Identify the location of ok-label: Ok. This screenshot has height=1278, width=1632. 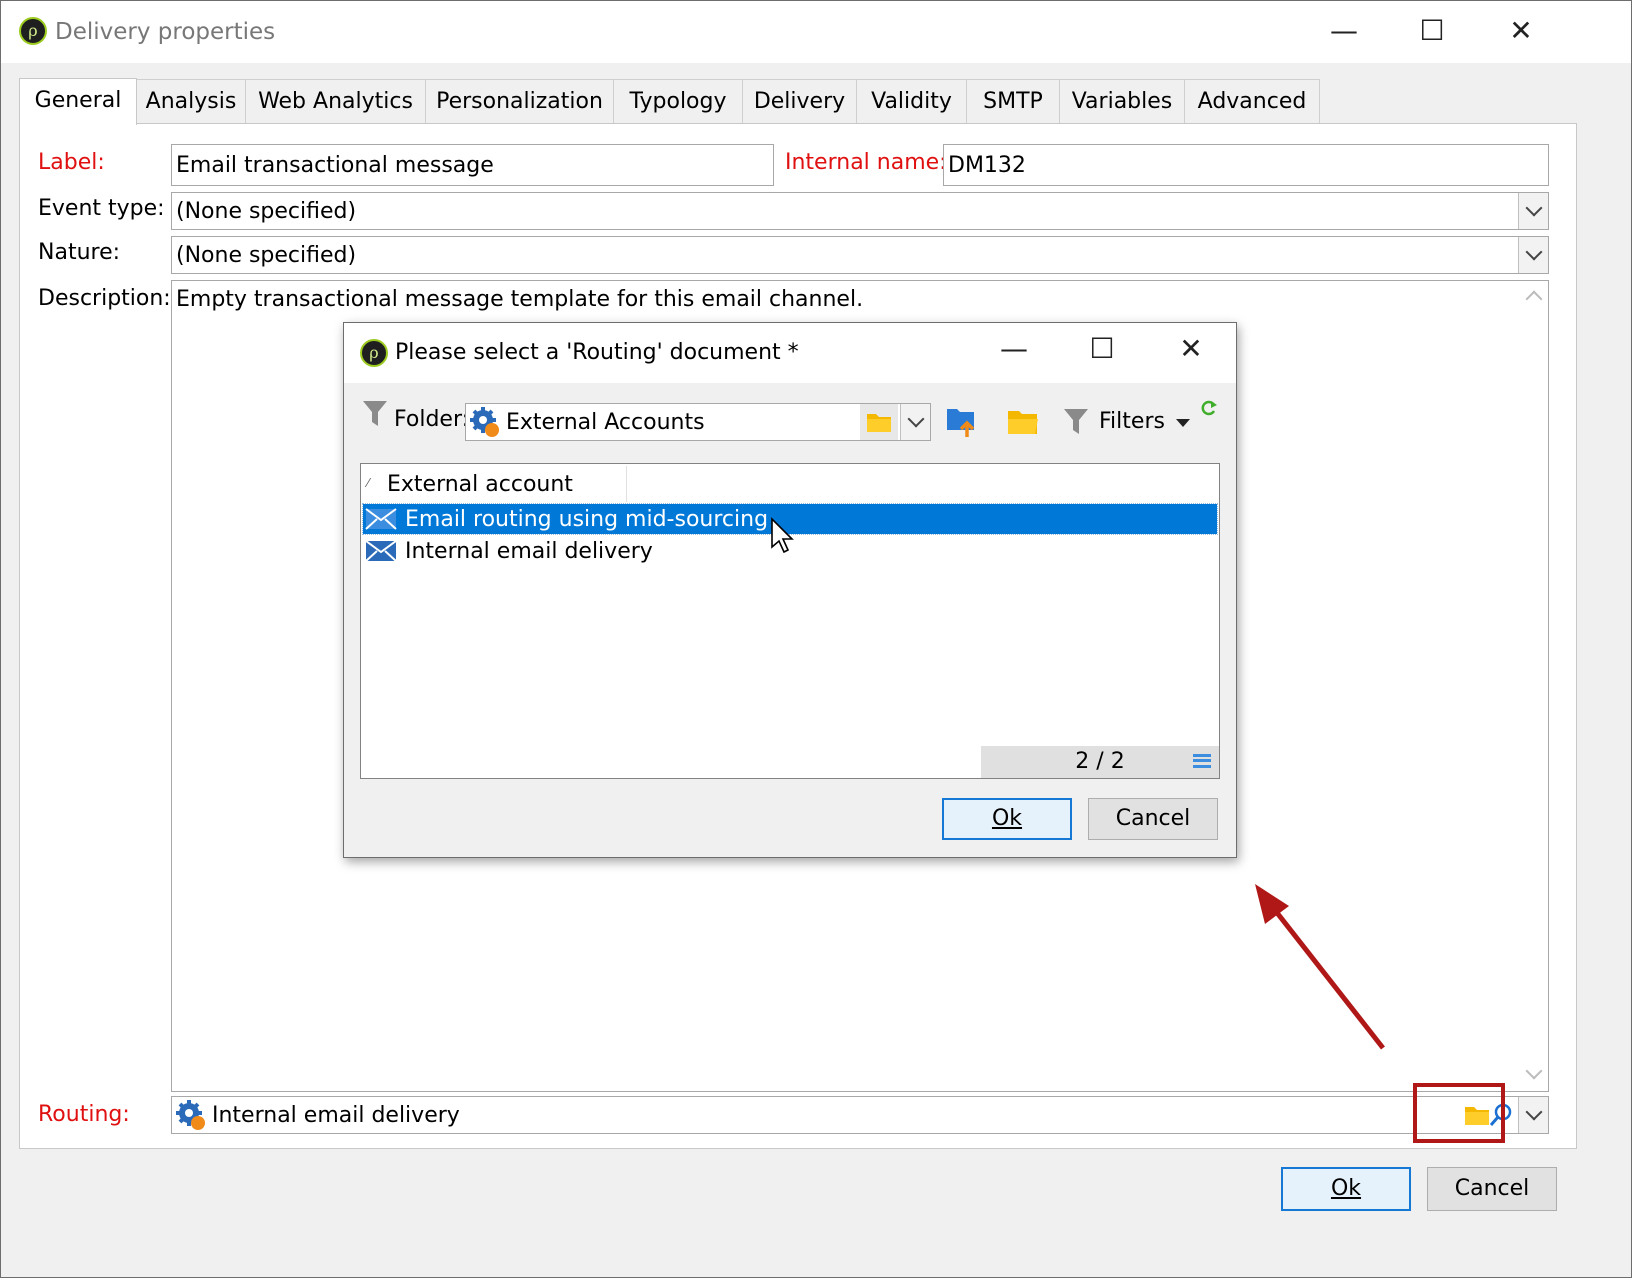
(1346, 1188).